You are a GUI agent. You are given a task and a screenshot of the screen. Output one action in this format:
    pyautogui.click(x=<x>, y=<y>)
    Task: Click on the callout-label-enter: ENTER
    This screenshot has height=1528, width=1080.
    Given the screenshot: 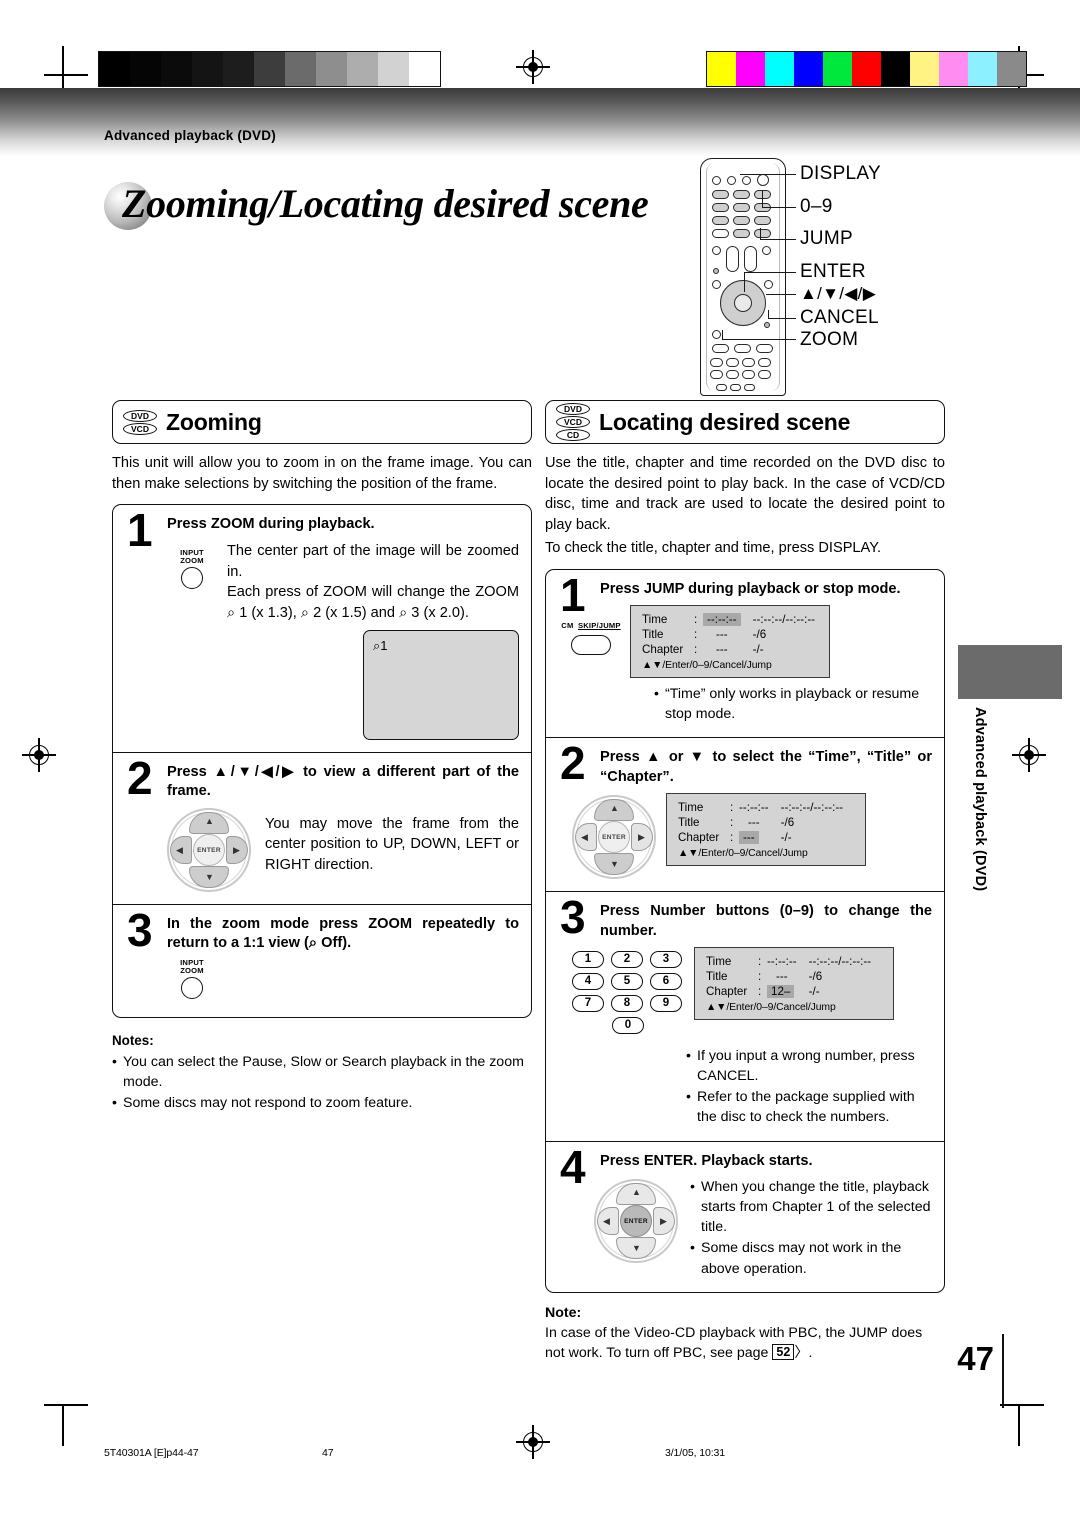 What is the action you would take?
    pyautogui.click(x=833, y=271)
    